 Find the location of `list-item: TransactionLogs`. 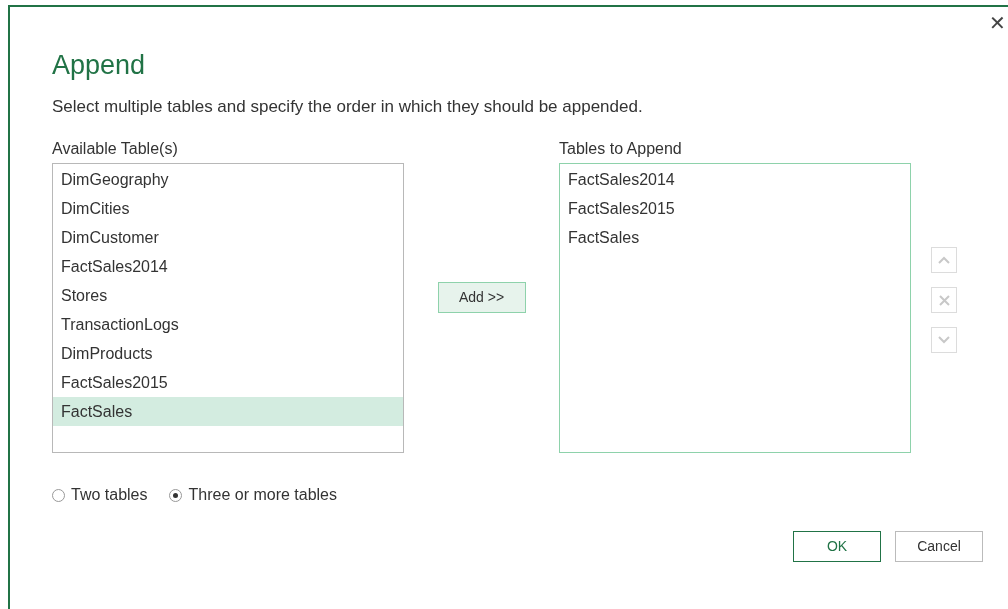

list-item: TransactionLogs is located at coordinates (228, 324).